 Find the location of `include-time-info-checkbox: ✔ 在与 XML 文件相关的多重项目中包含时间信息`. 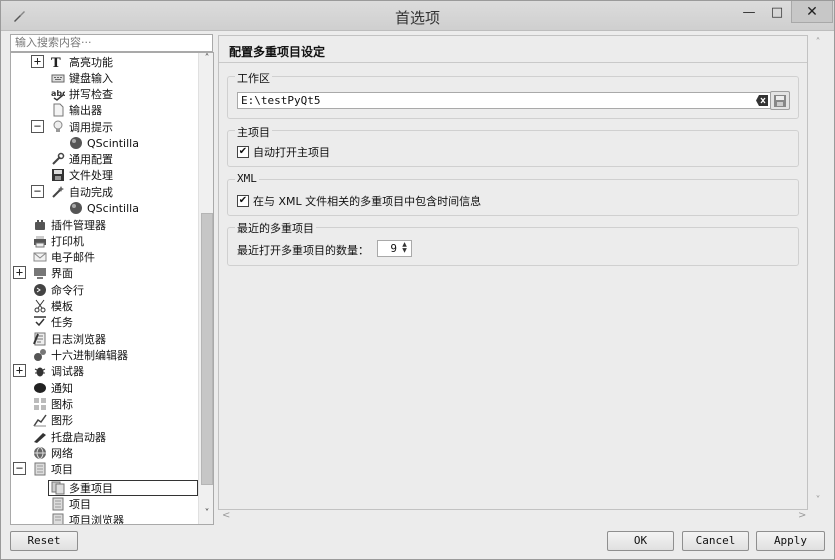

include-time-info-checkbox: ✔ 在与 XML 文件相关的多重项目中包含时间信息 is located at coordinates (359, 201).